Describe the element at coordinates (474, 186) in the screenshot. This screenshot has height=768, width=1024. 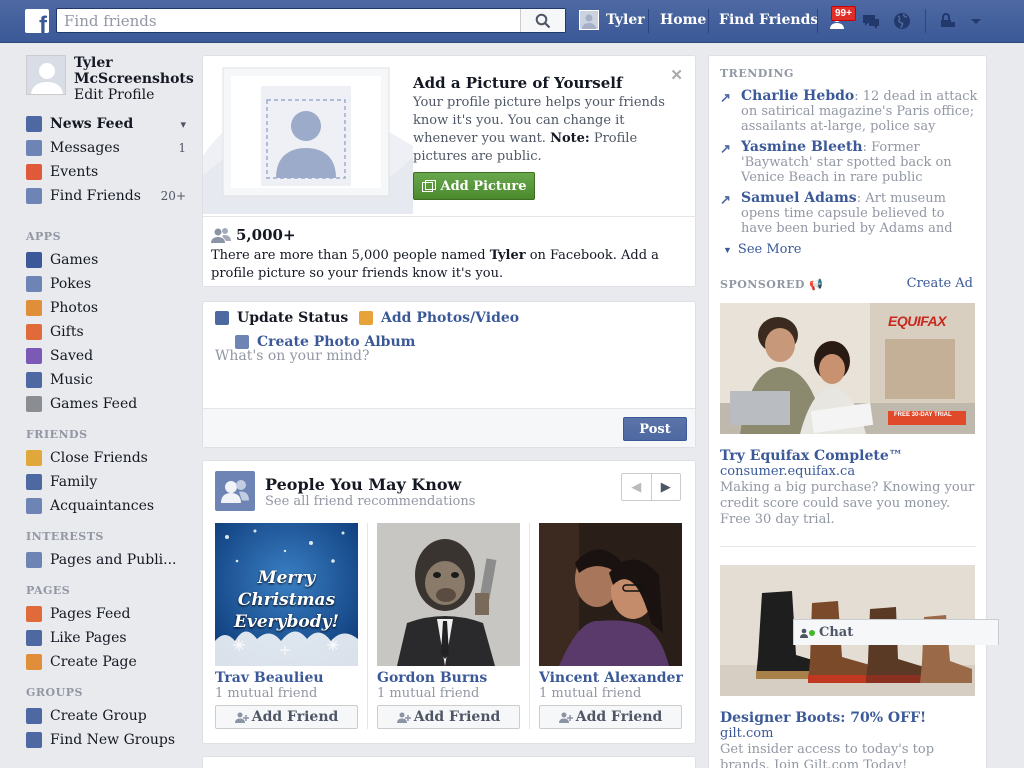
I see `add-picture-button: Add Picture` at that location.